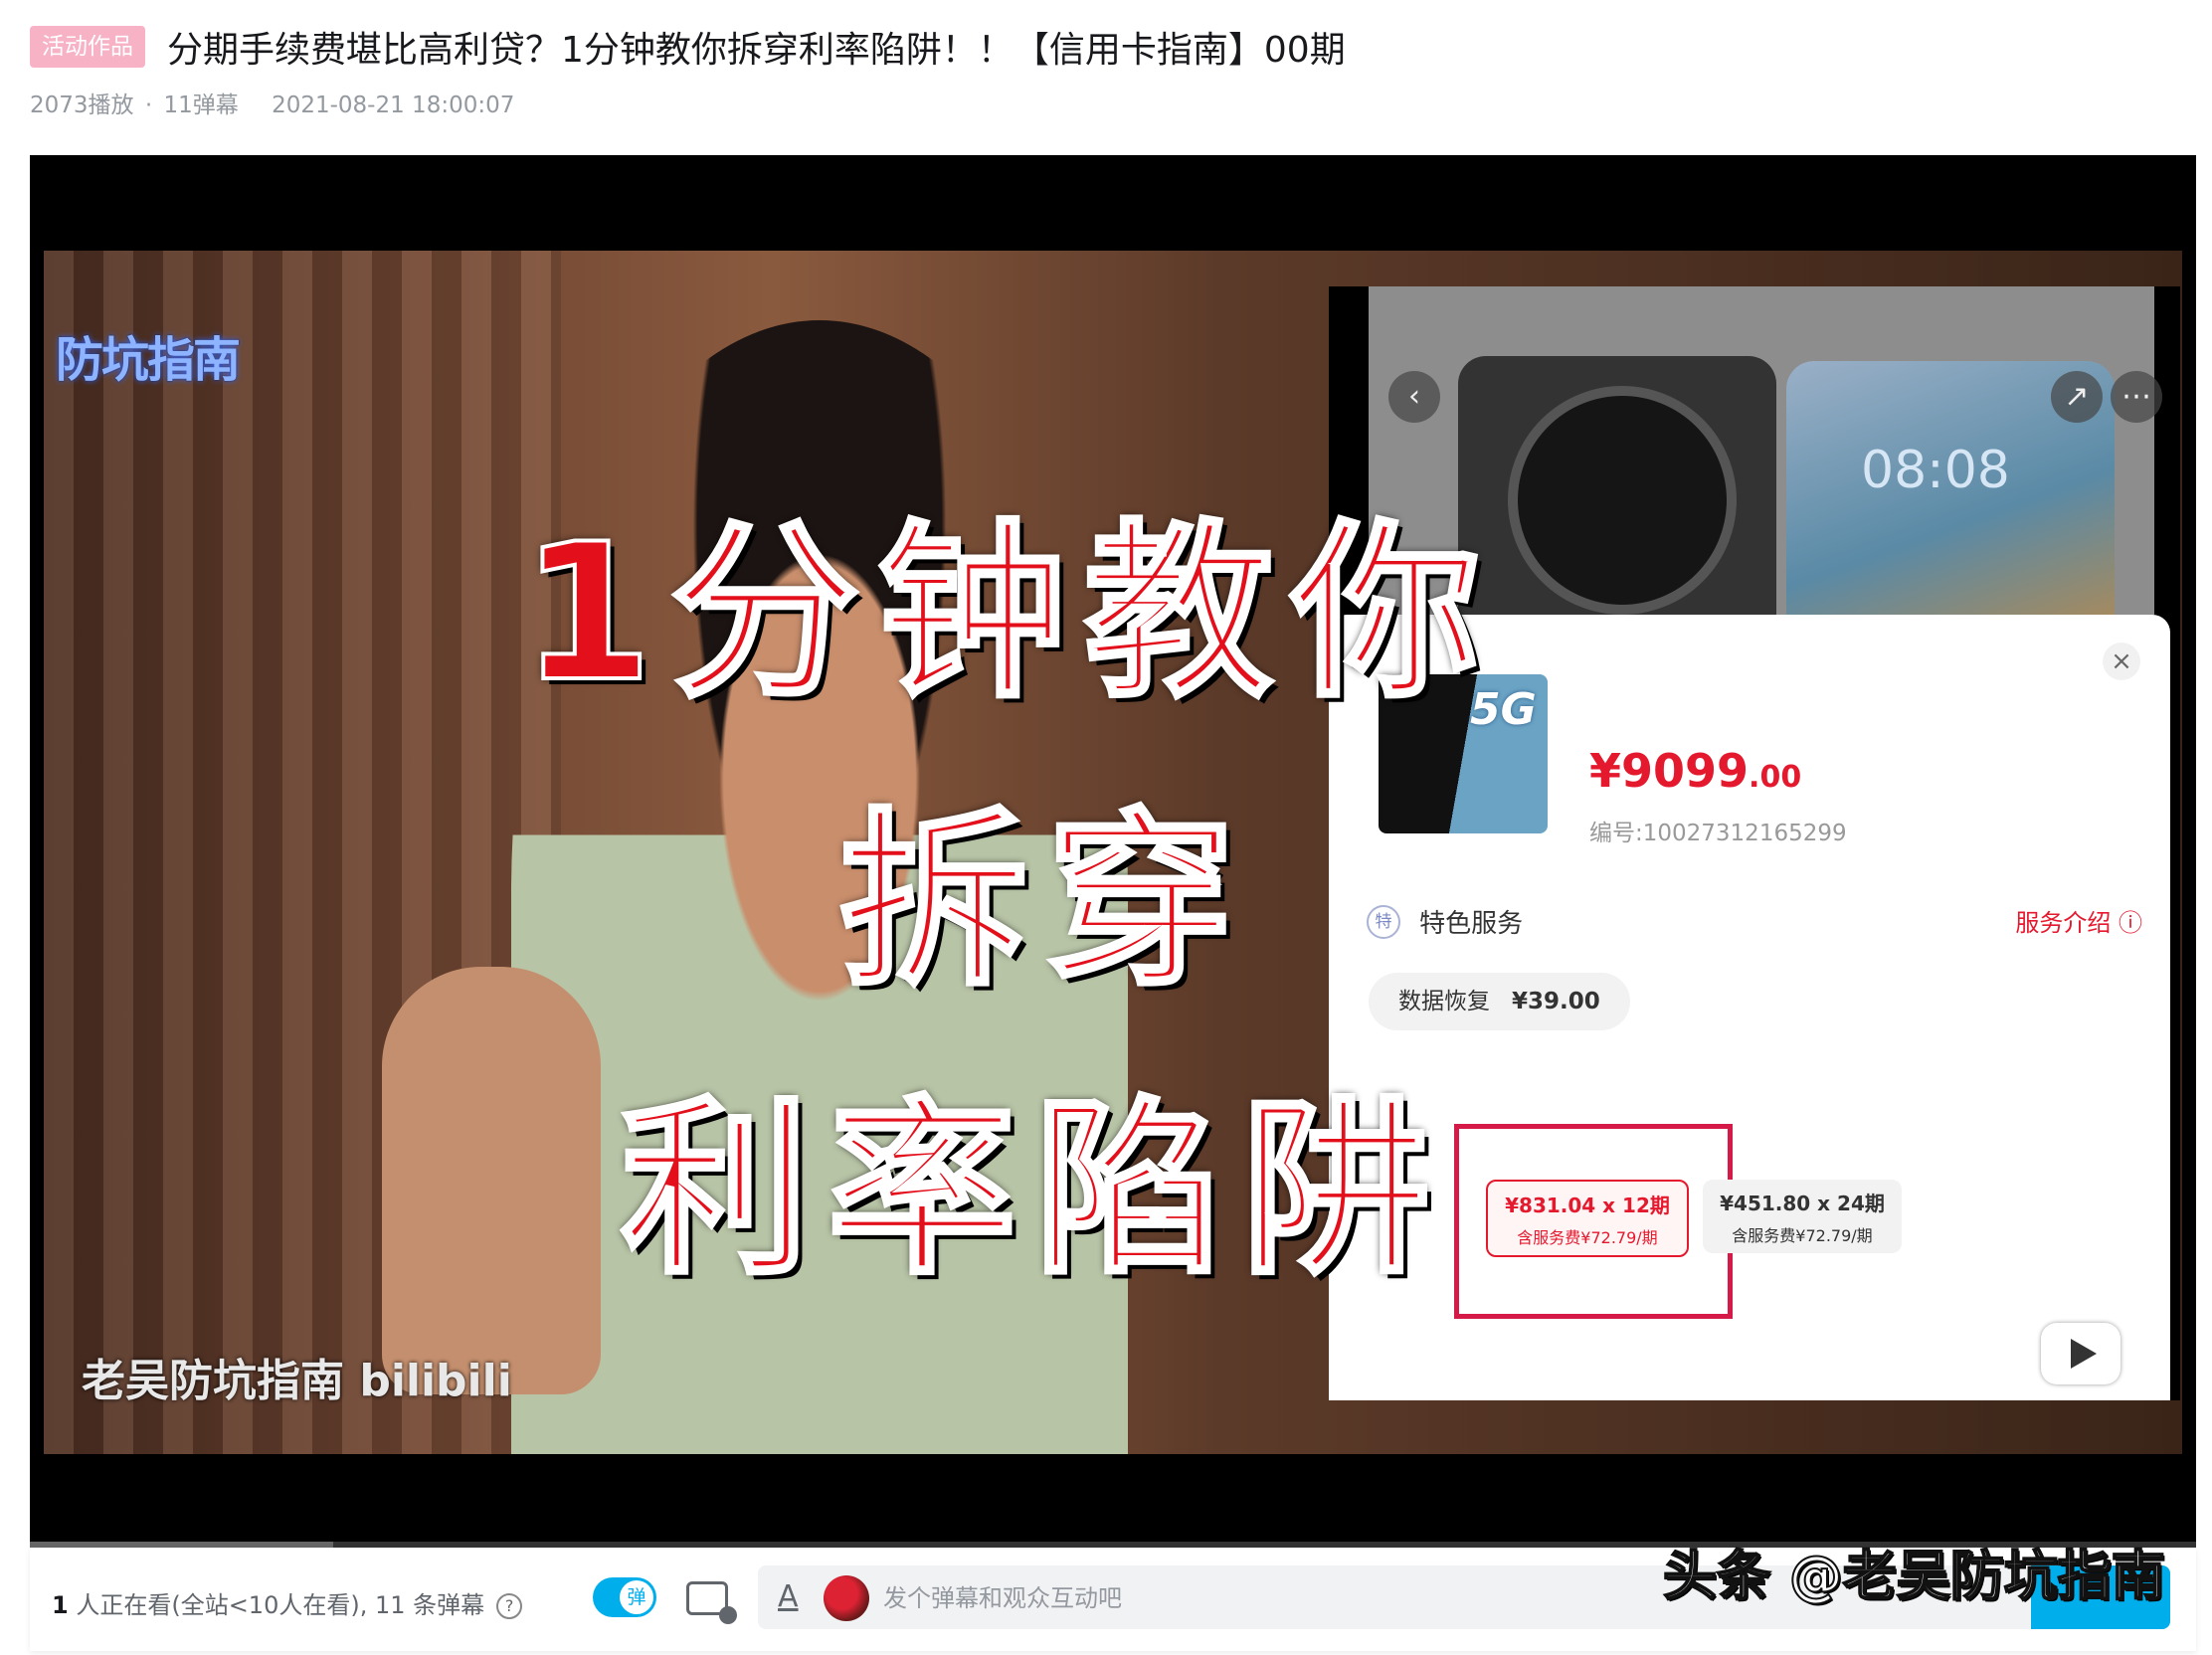 The image size is (2212, 1655). Describe the element at coordinates (788, 1596) in the screenshot. I see `font-style-icon: A` at that location.